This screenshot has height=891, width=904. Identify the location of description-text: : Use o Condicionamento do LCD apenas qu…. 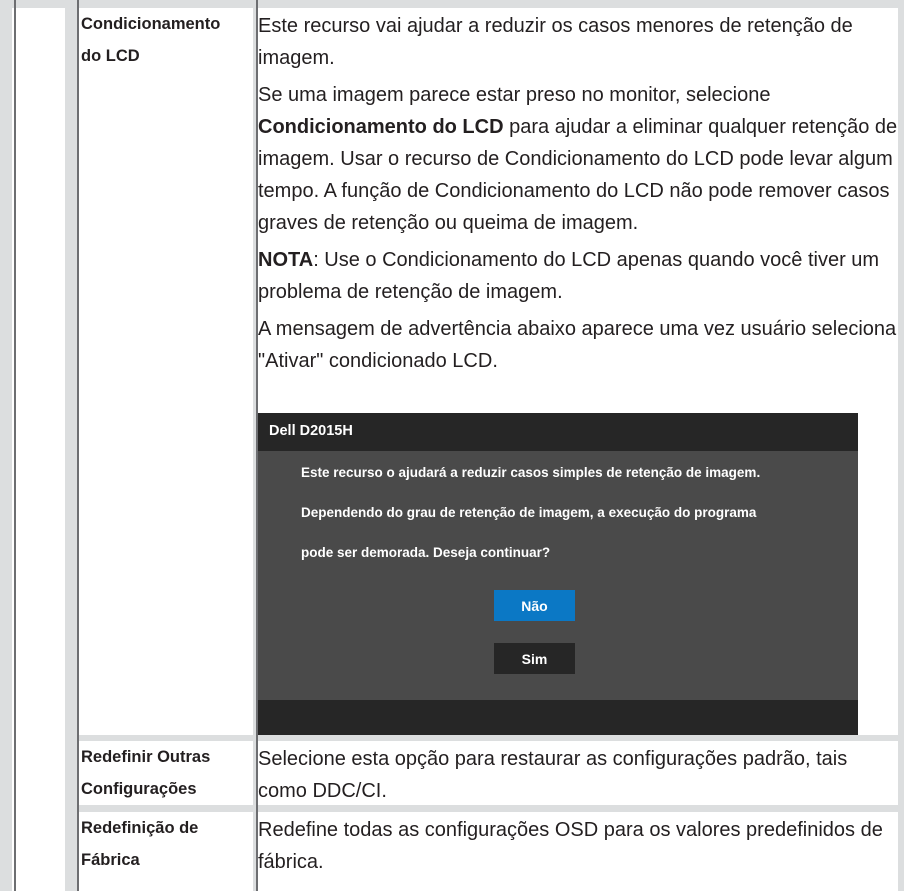
(569, 276).